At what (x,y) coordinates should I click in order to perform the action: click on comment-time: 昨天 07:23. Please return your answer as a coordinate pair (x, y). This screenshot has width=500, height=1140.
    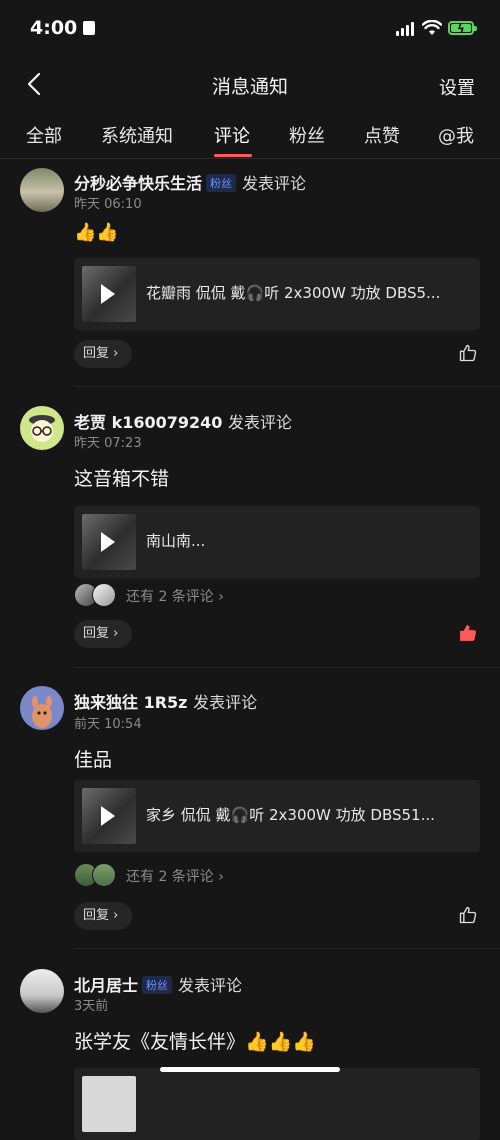
    Looking at the image, I should click on (108, 443).